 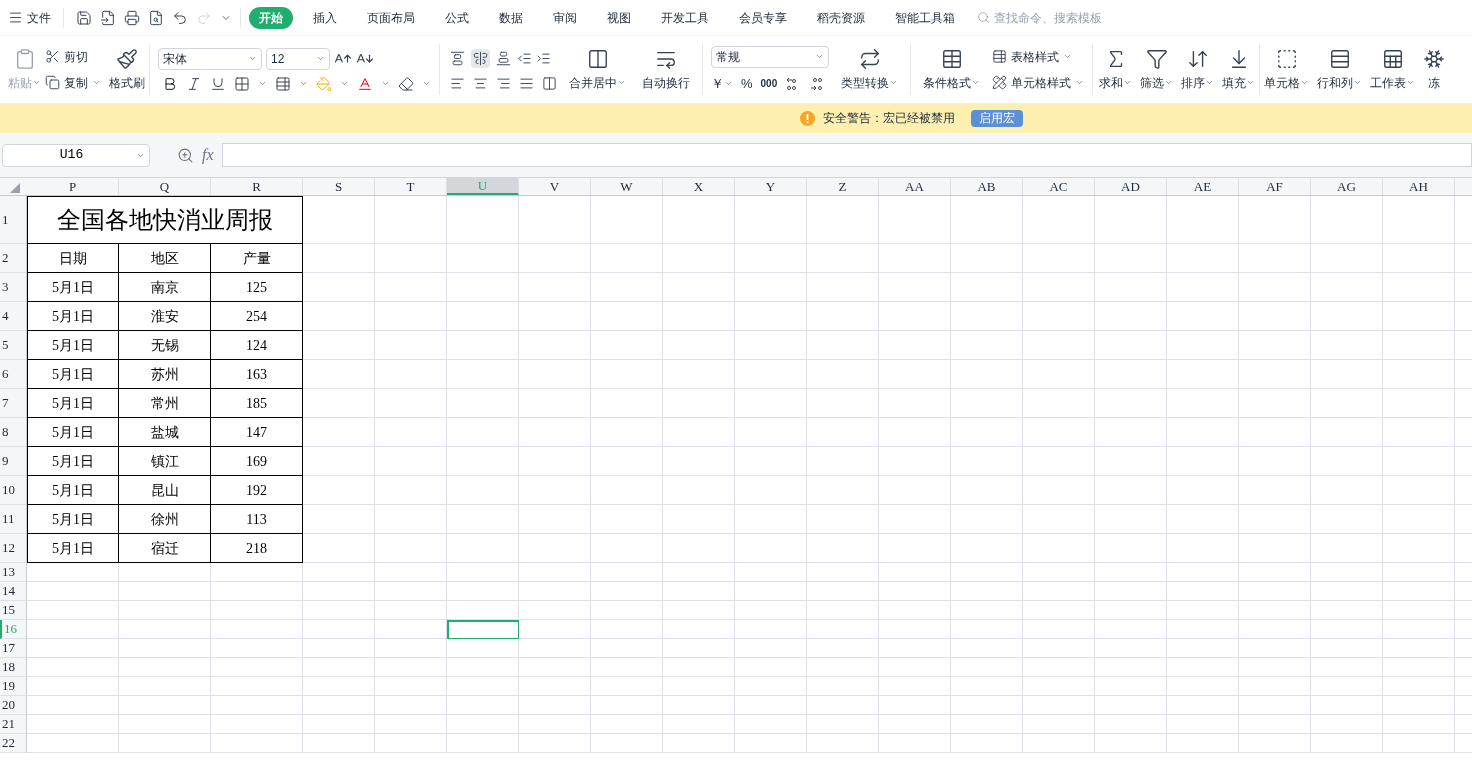 I want to click on row-header: 11, so click(x=13, y=519).